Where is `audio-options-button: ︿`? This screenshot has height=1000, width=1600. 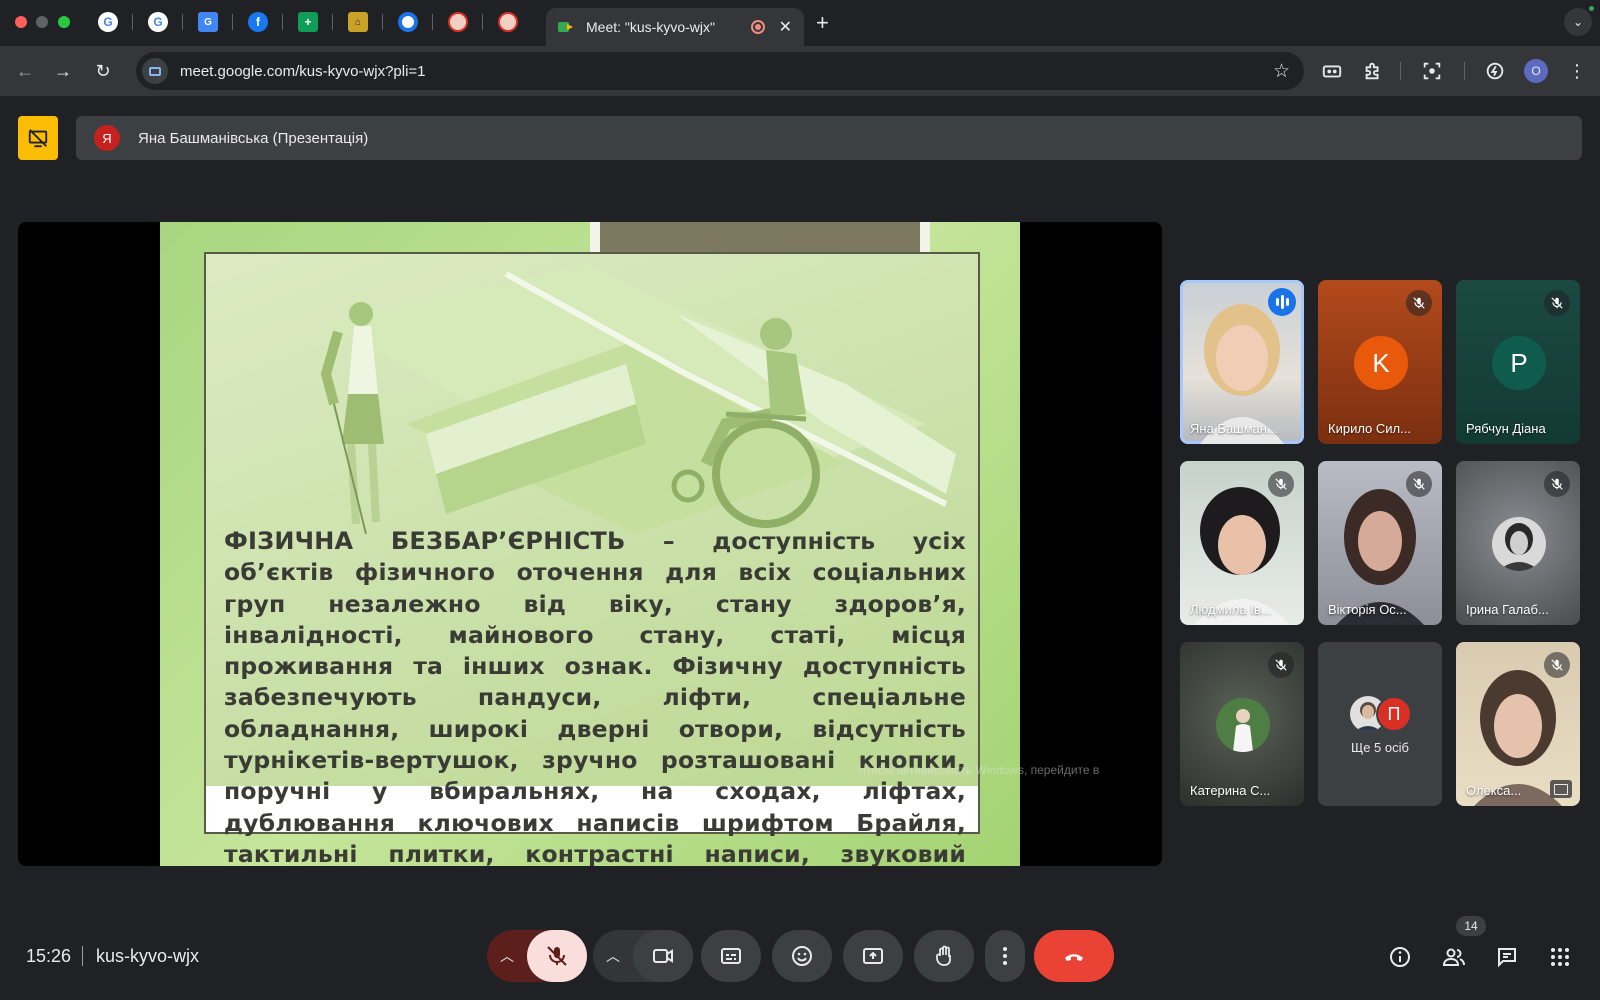
audio-options-button: ︿ is located at coordinates (507, 956).